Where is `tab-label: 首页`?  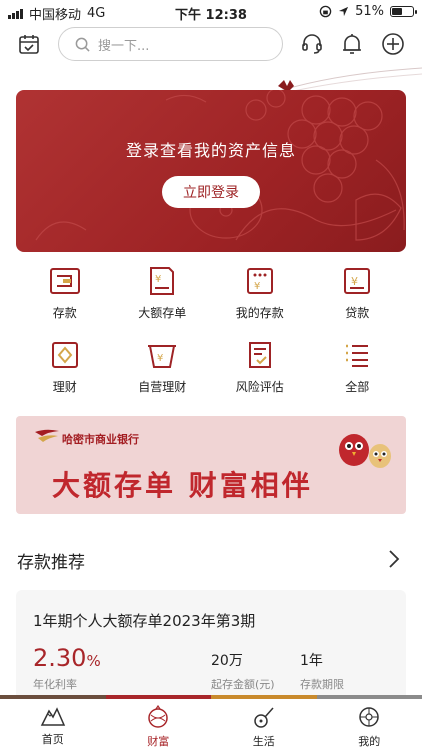
tab-label: 首页 is located at coordinates (52, 739).